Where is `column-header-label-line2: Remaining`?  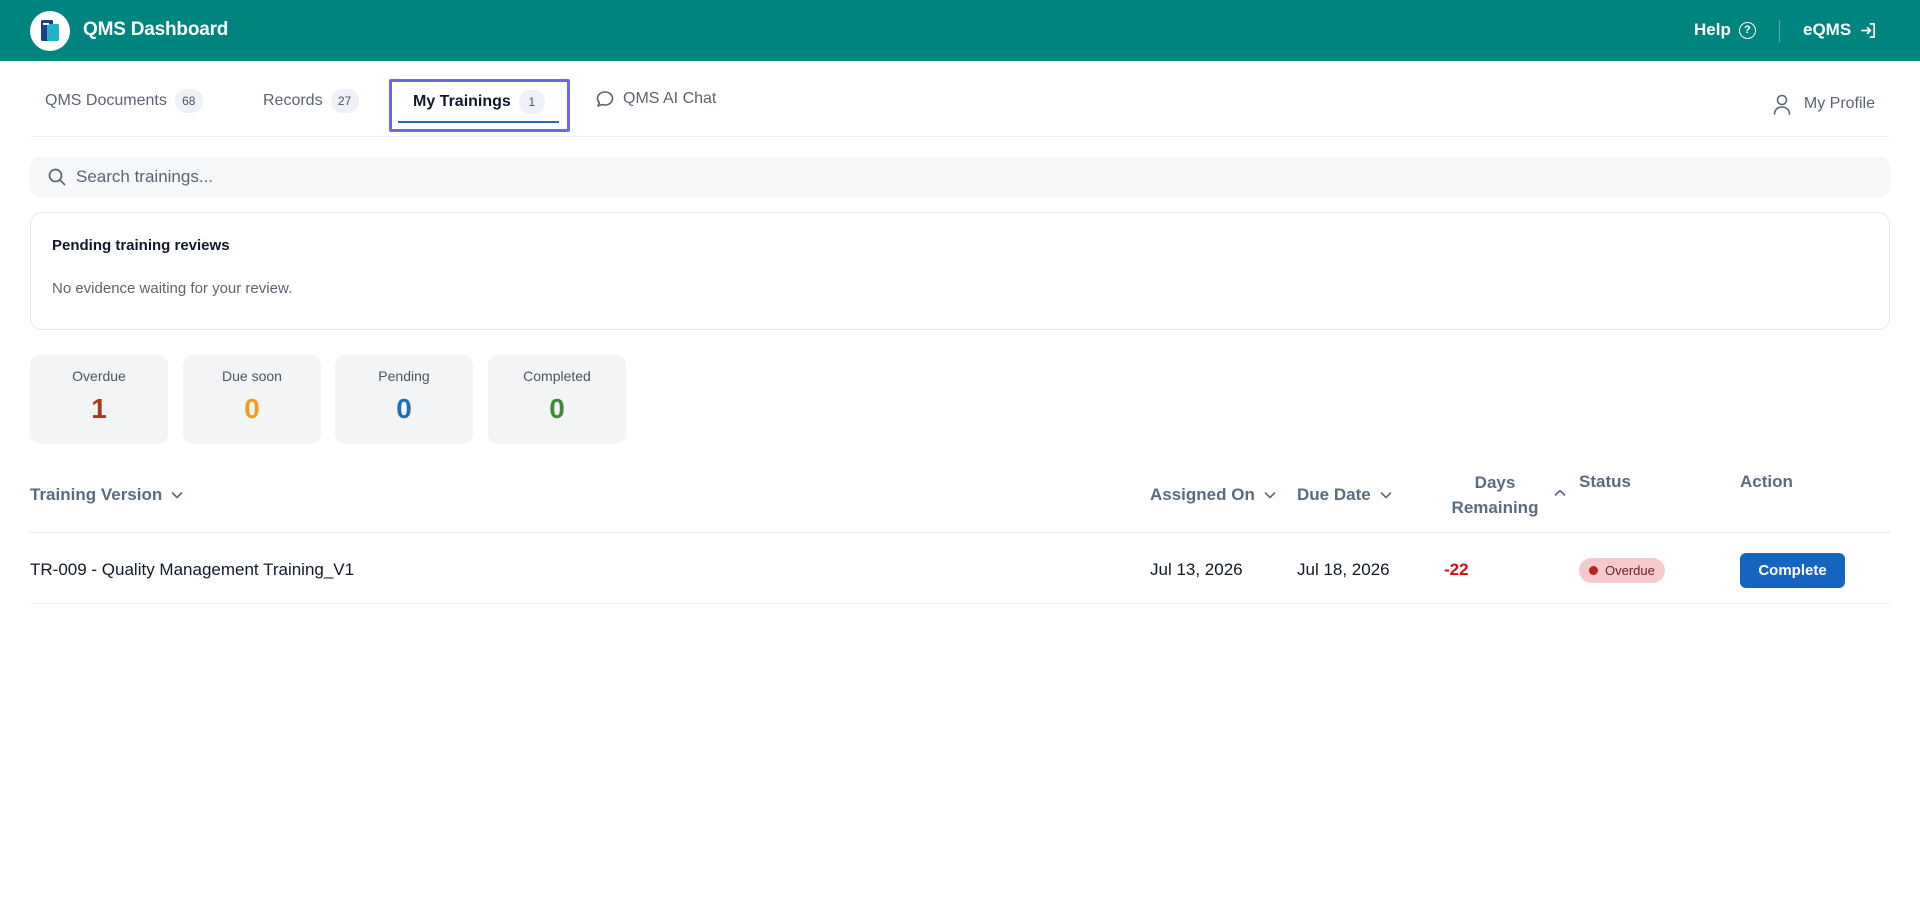 column-header-label-line2: Remaining is located at coordinates (1495, 507).